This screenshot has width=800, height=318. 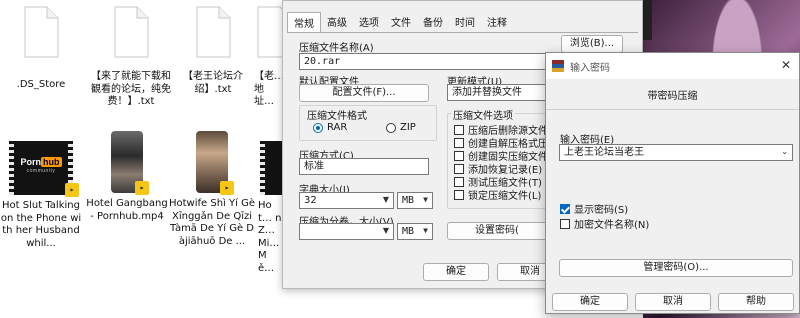 I want to click on file-name: 【来了就能下载和観看的论坛，纯免费！】.txt, so click(x=131, y=89).